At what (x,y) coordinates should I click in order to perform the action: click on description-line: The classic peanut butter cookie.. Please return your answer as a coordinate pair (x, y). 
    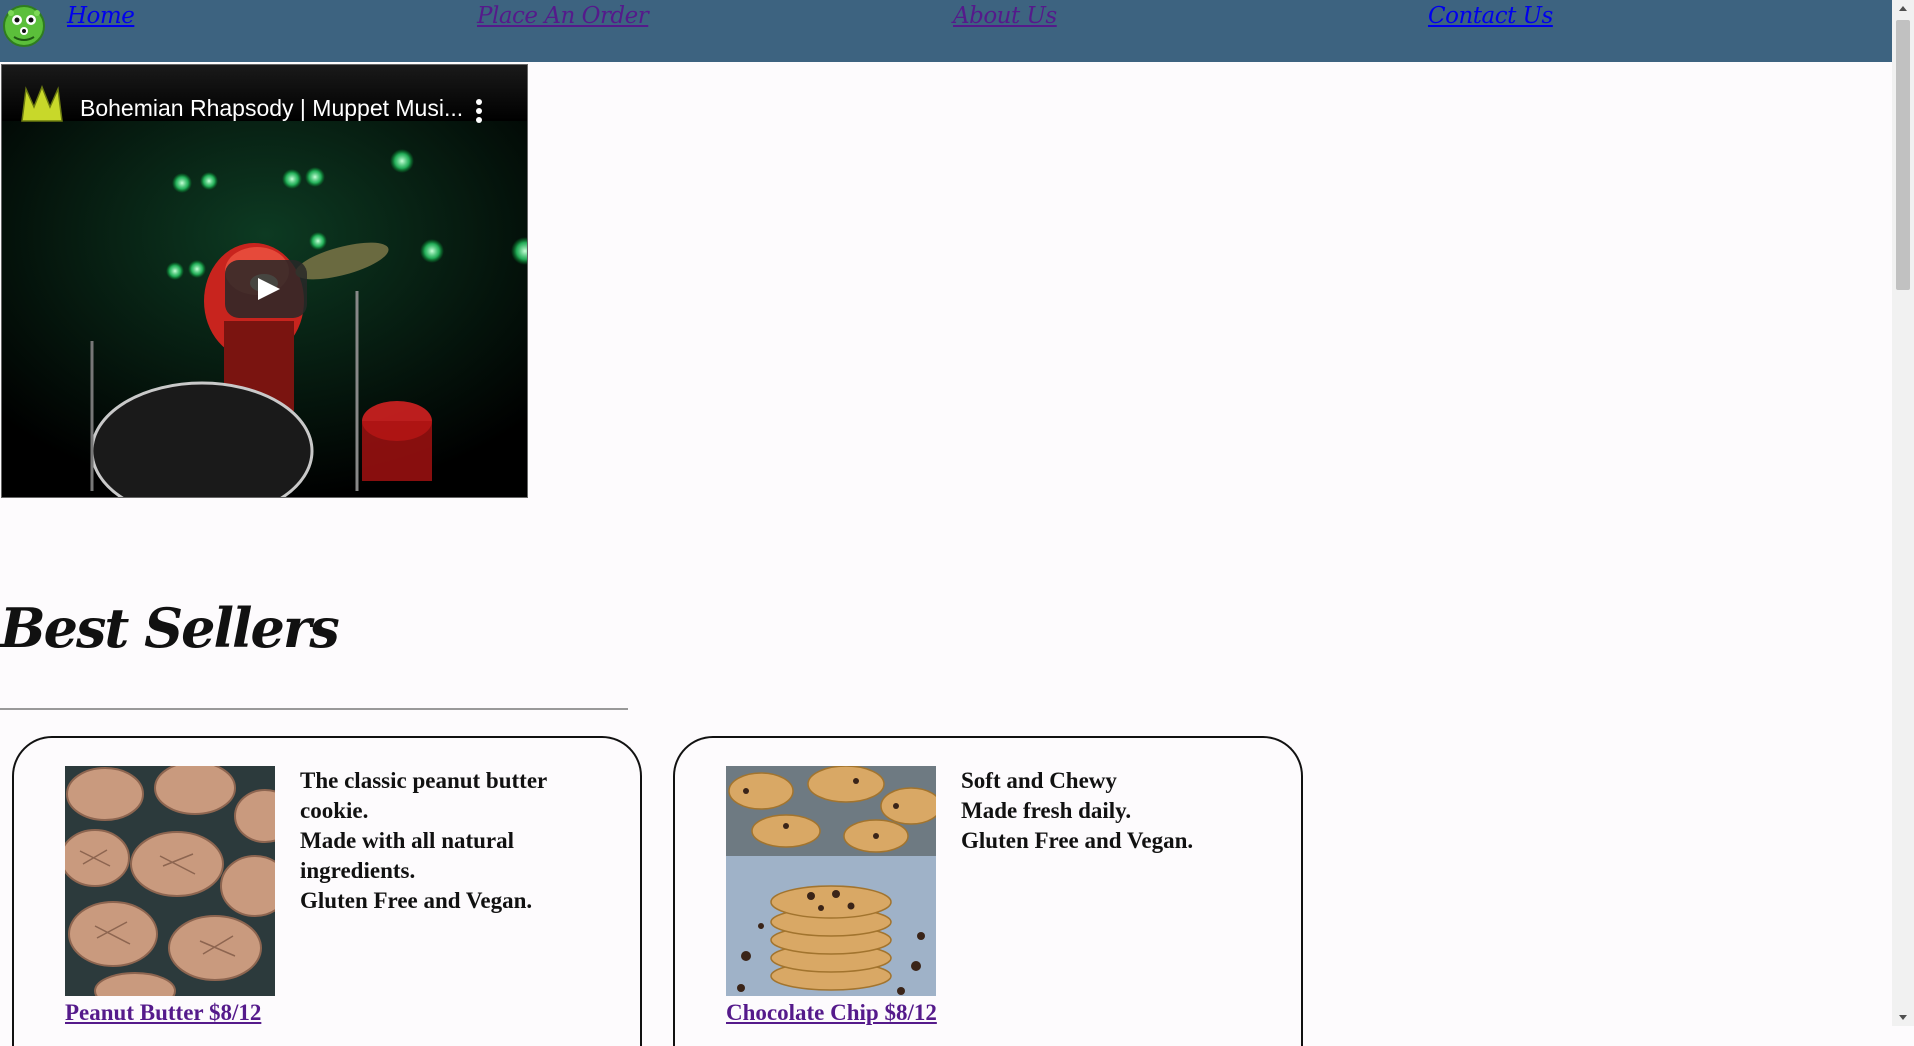
    Looking at the image, I should click on (423, 795).